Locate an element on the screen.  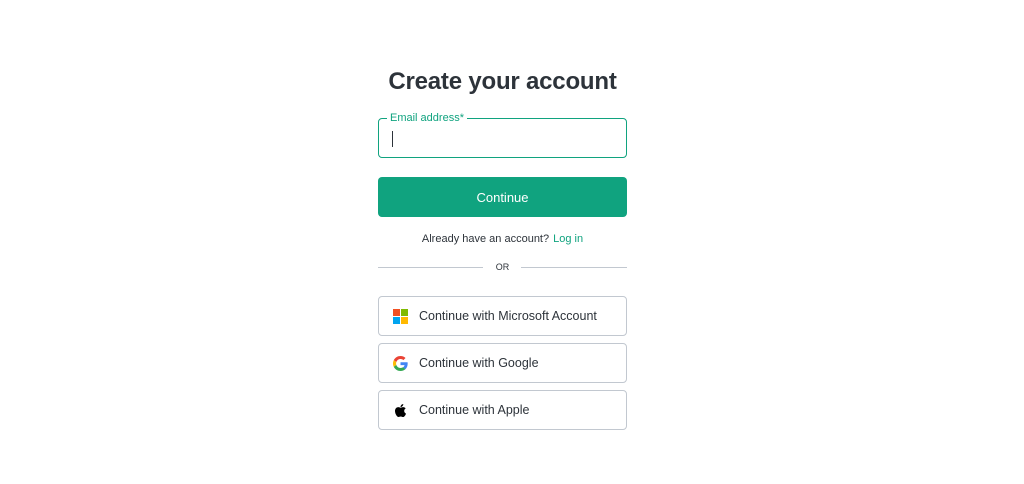
email-field: Email address* is located at coordinates (502, 135).